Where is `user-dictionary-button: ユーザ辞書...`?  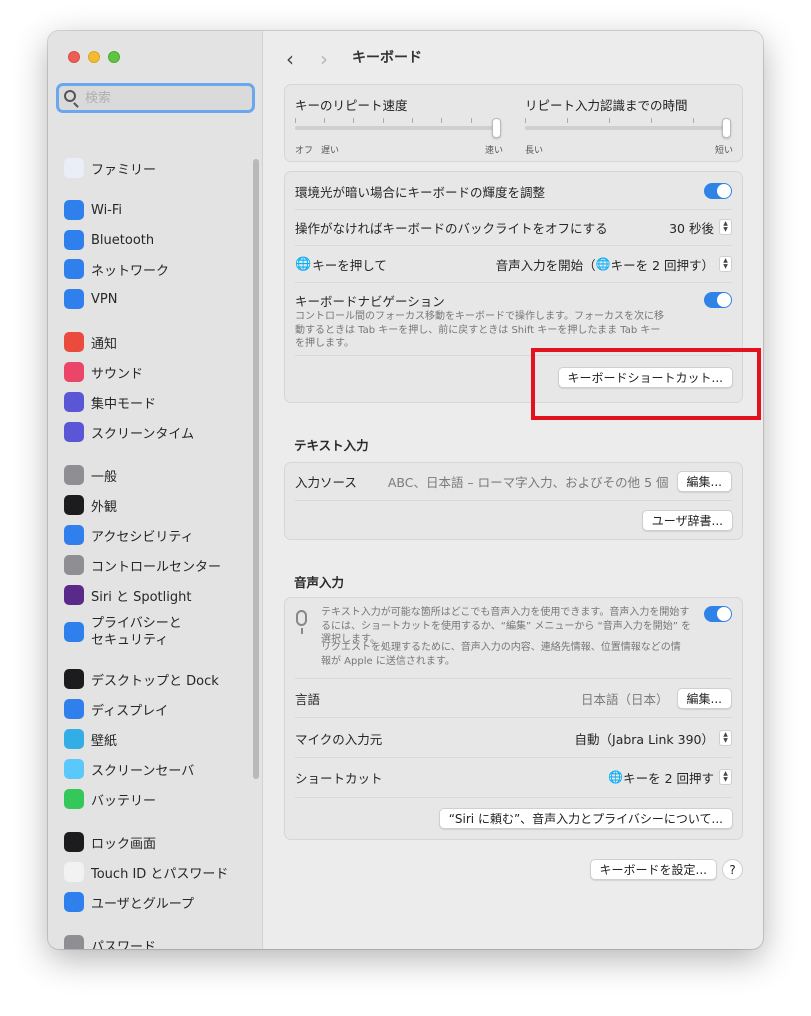
user-dictionary-button: ユーザ辞書... is located at coordinates (687, 520).